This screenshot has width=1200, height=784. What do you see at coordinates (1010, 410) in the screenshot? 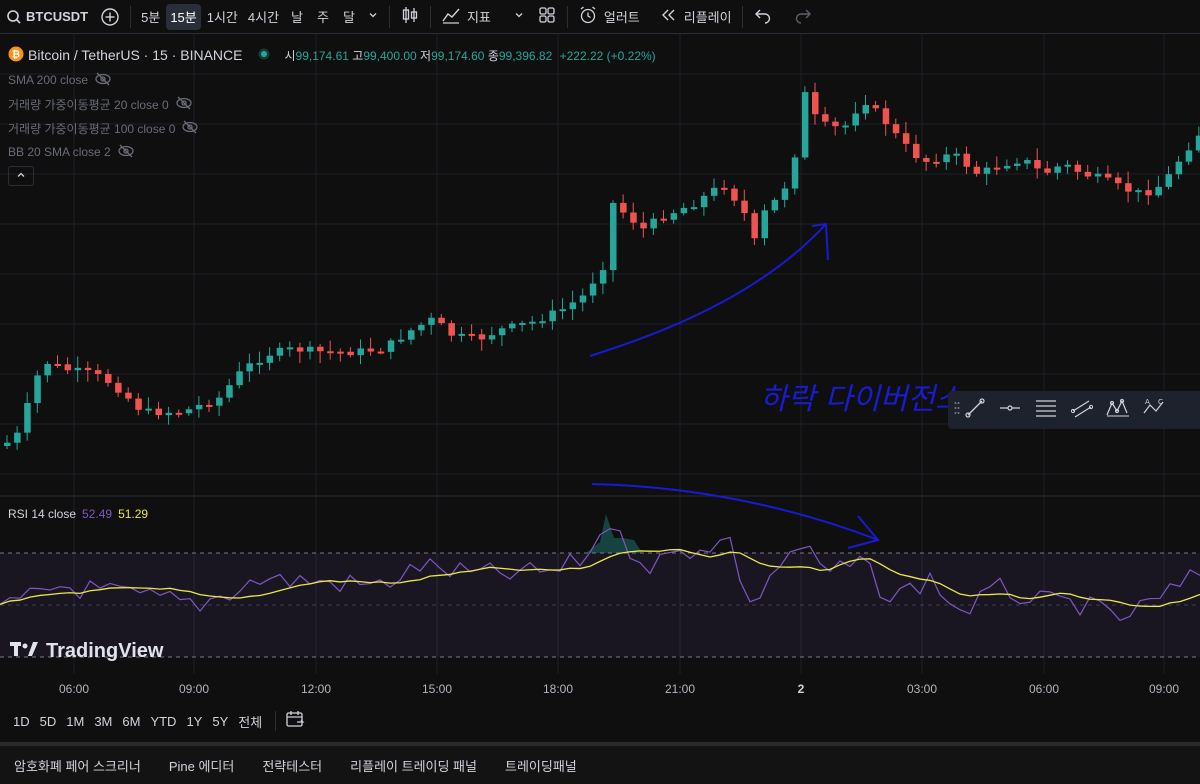
I see `horizontal-ray-button` at bounding box center [1010, 410].